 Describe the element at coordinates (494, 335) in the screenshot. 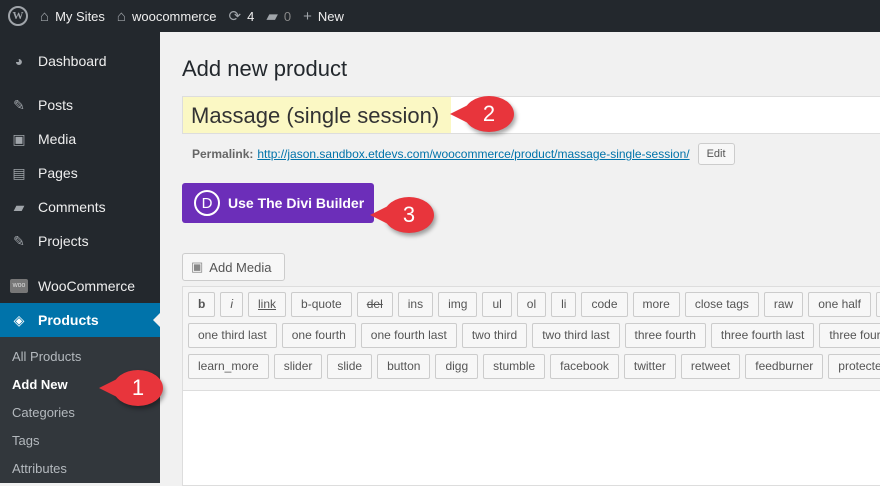

I see `quicktag-button-two-third: two third` at that location.